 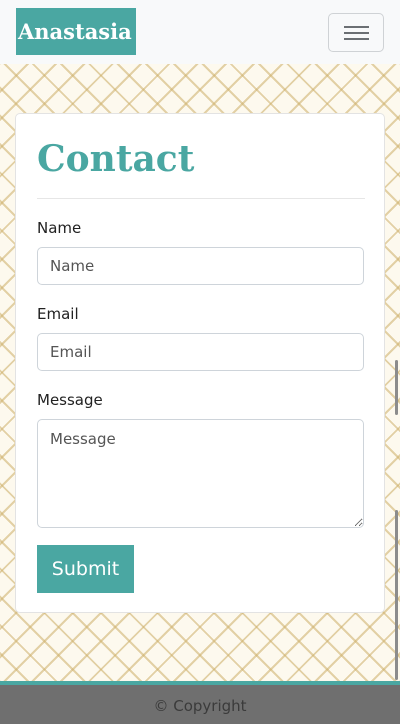 I want to click on scrollbar-thumb, so click(x=396, y=387).